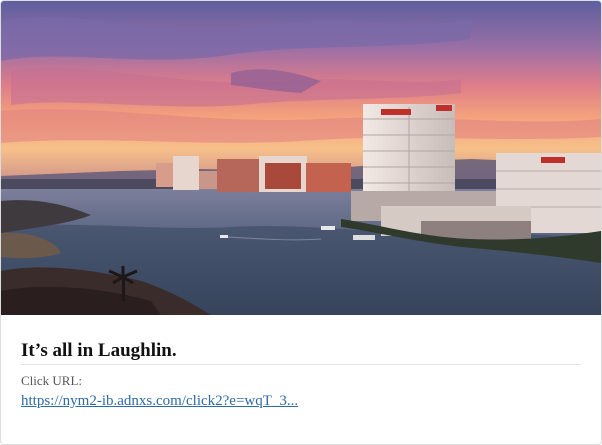 This screenshot has width=602, height=445. What do you see at coordinates (52, 380) in the screenshot?
I see `click-url-label: Click URL:` at bounding box center [52, 380].